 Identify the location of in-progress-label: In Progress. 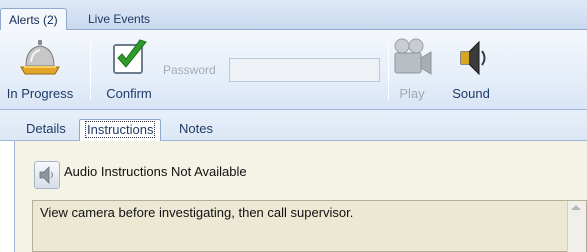
(40, 93).